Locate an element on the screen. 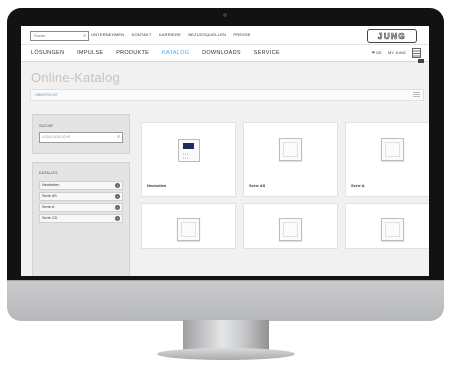 The width and height of the screenshot is (449, 367). keypad: ••• ••• is located at coordinates (186, 156).